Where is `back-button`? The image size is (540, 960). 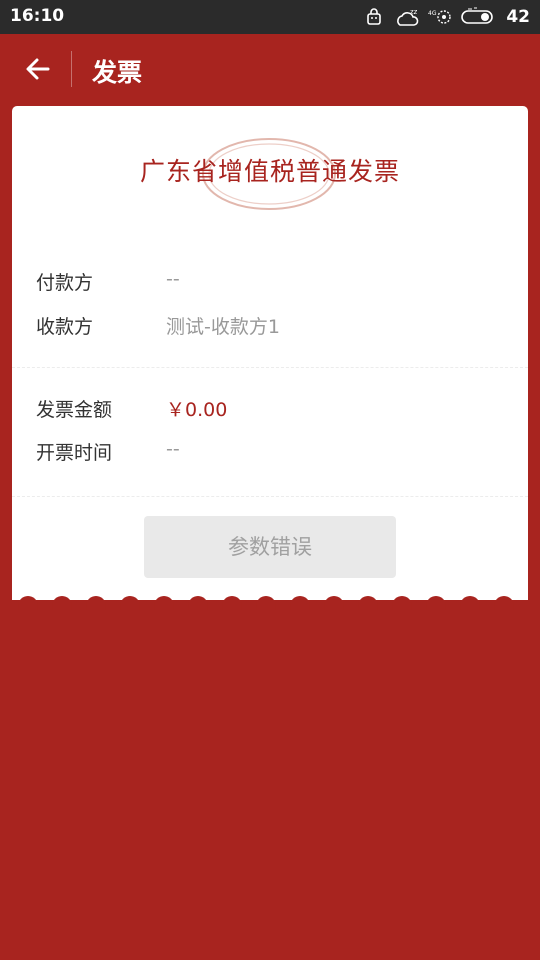 back-button is located at coordinates (36, 69).